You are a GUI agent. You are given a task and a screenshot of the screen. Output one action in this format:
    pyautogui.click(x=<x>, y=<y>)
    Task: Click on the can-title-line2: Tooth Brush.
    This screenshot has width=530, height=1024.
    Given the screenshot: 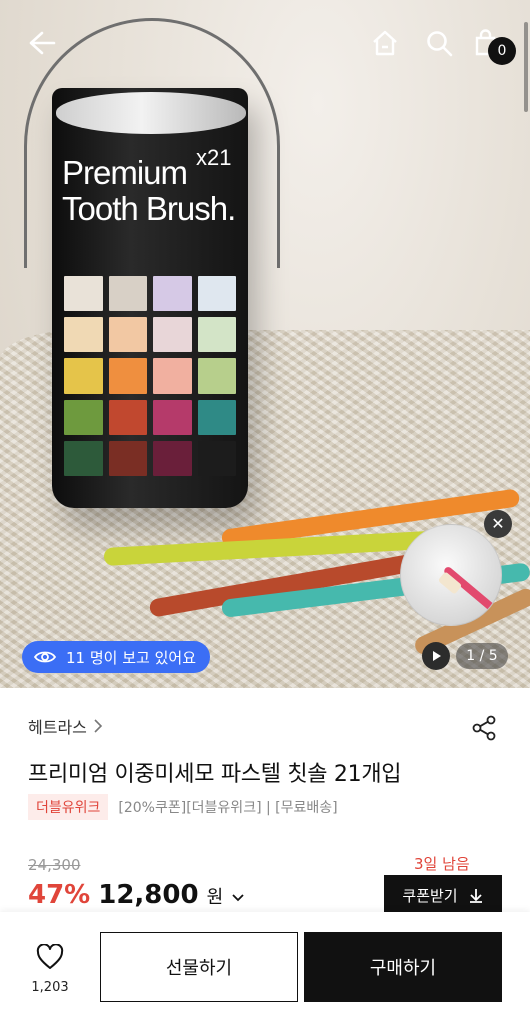 What is the action you would take?
    pyautogui.click(x=149, y=208)
    